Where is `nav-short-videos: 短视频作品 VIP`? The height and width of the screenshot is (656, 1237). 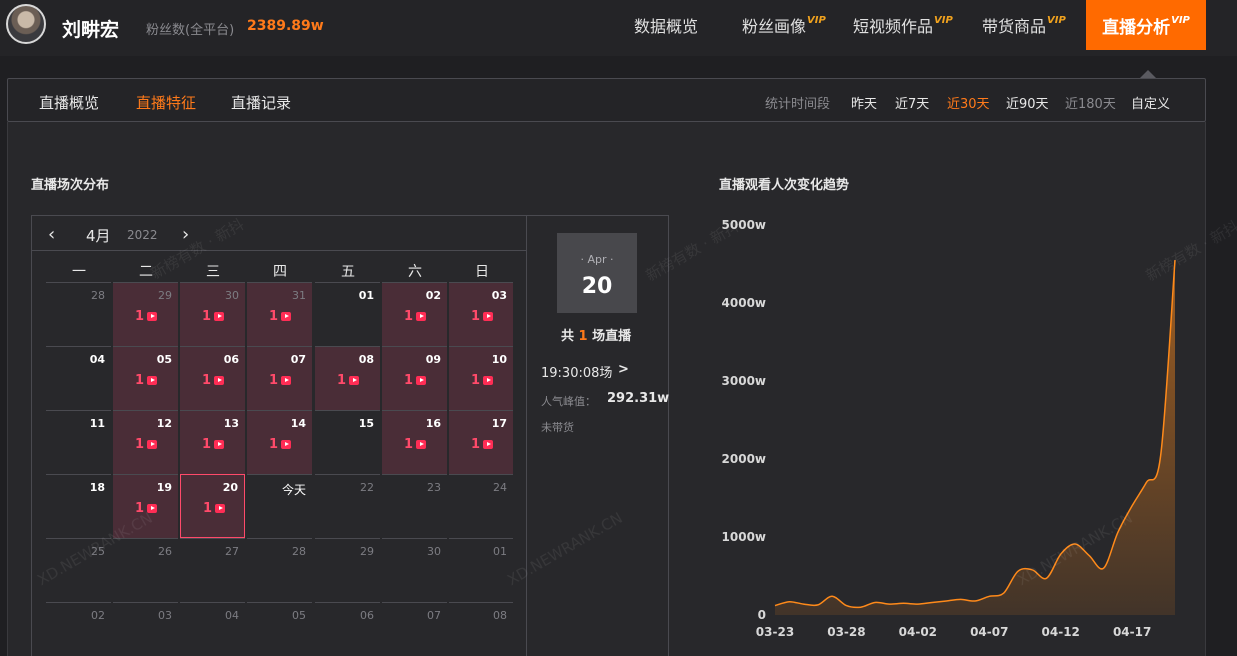 nav-short-videos: 短视频作品 VIP is located at coordinates (903, 25).